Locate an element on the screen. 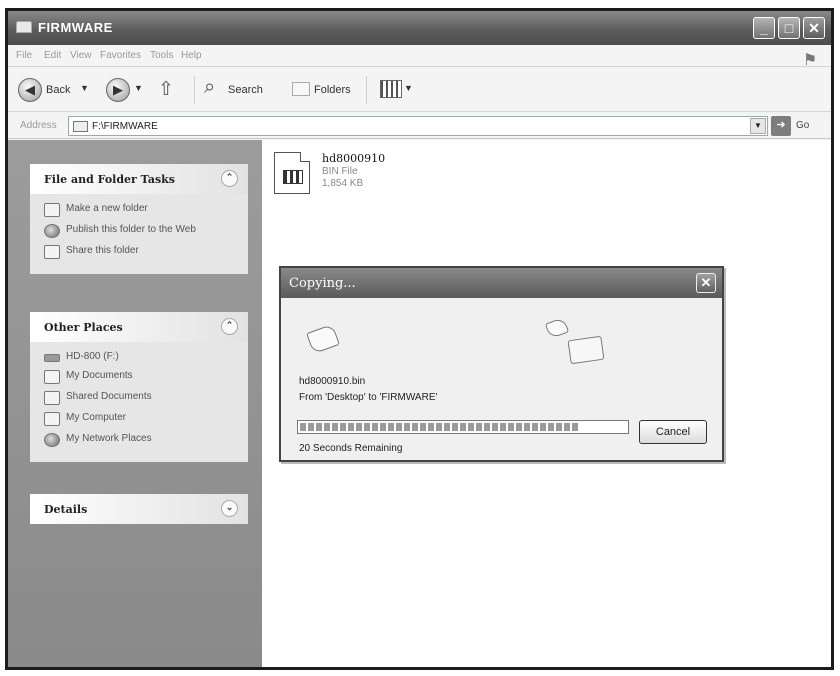 The height and width of the screenshot is (676, 840). close-button: ✕ is located at coordinates (814, 28).